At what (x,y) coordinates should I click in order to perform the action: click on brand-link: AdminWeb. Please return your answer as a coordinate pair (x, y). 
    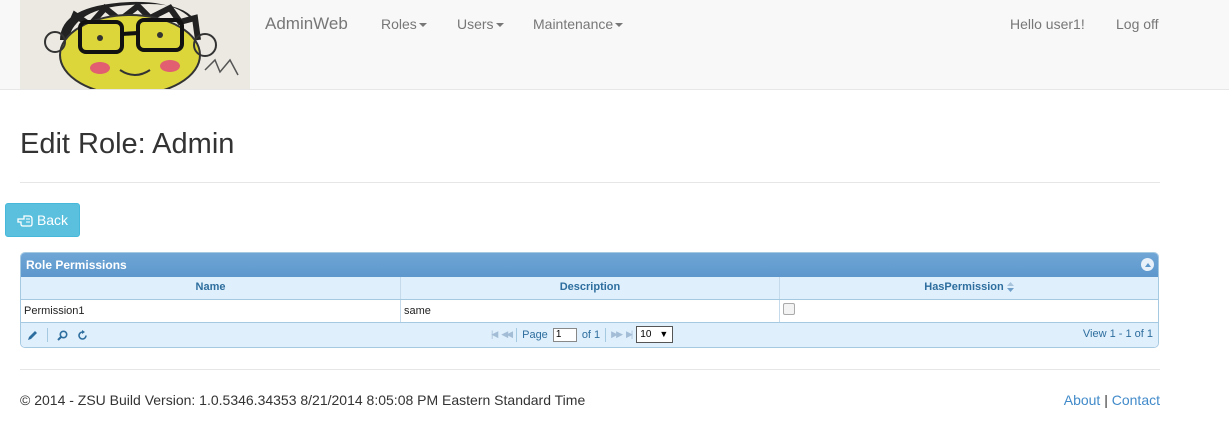
    Looking at the image, I should click on (306, 24).